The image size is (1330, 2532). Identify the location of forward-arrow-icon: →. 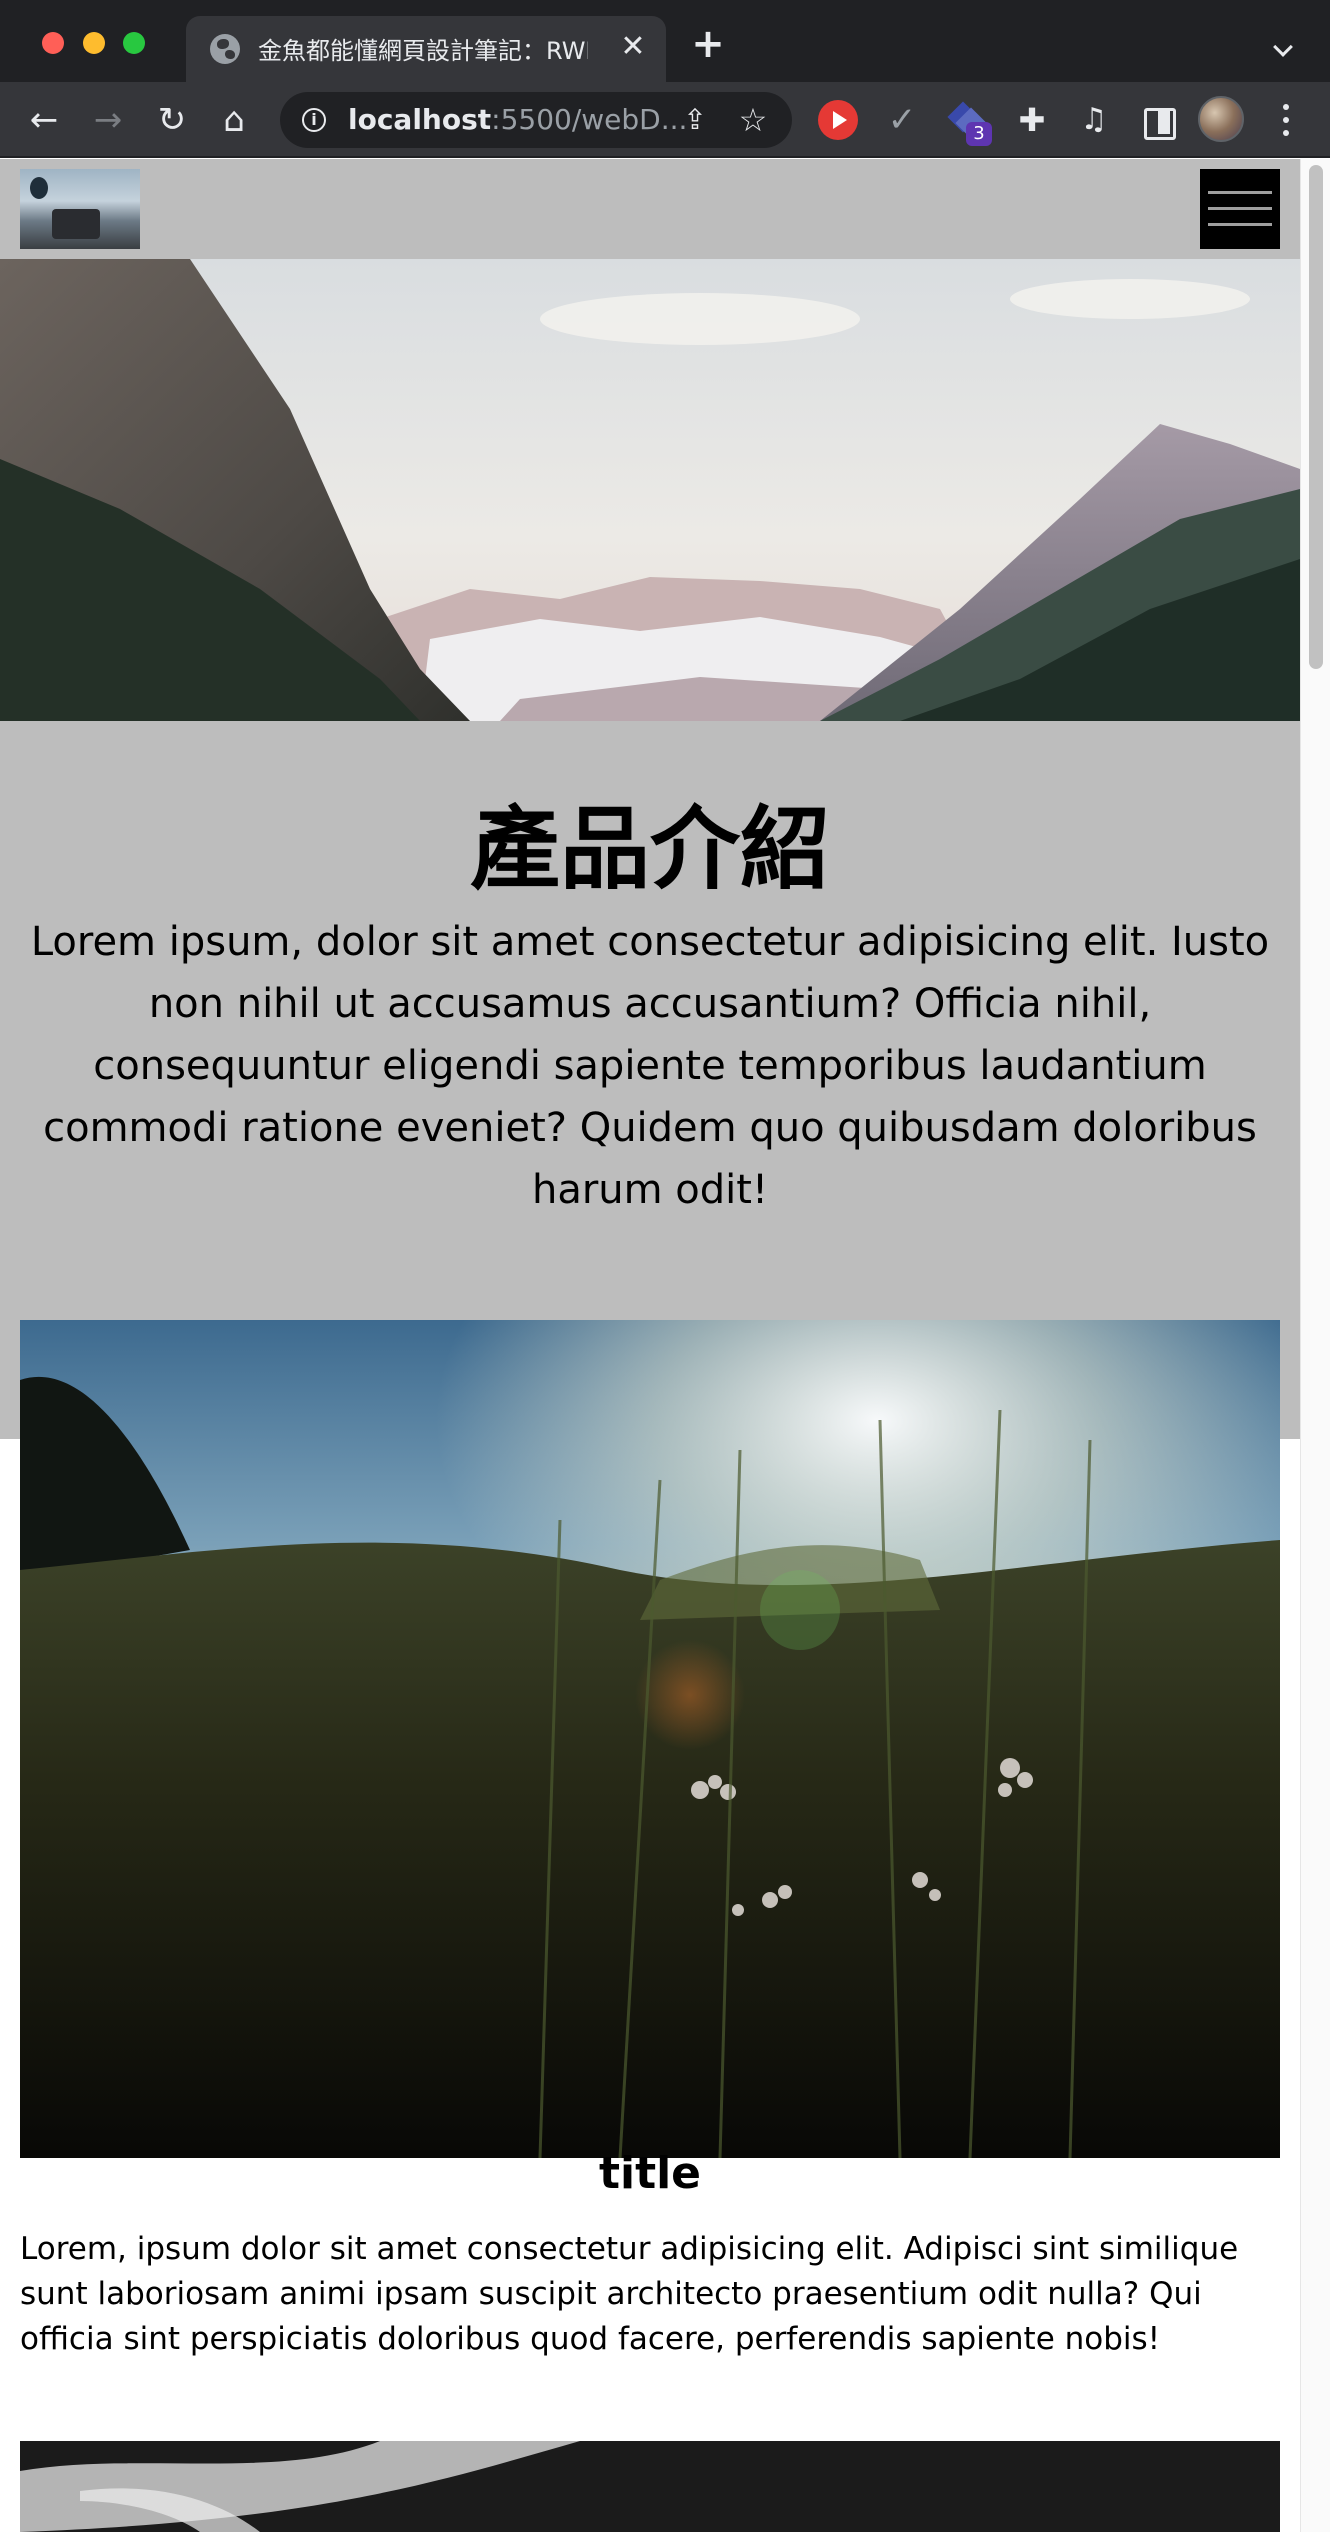
(108, 120).